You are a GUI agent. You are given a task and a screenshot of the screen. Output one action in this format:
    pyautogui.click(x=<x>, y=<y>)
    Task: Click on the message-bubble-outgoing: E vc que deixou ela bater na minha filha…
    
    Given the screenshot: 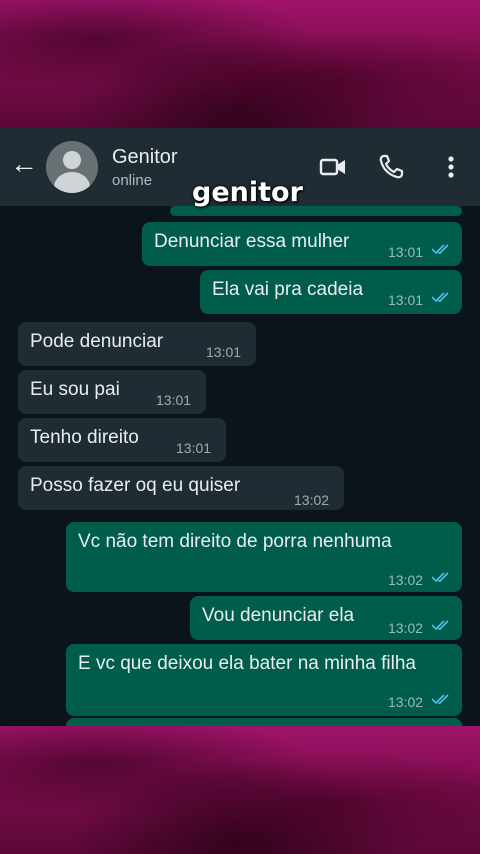 What is the action you would take?
    pyautogui.click(x=264, y=680)
    